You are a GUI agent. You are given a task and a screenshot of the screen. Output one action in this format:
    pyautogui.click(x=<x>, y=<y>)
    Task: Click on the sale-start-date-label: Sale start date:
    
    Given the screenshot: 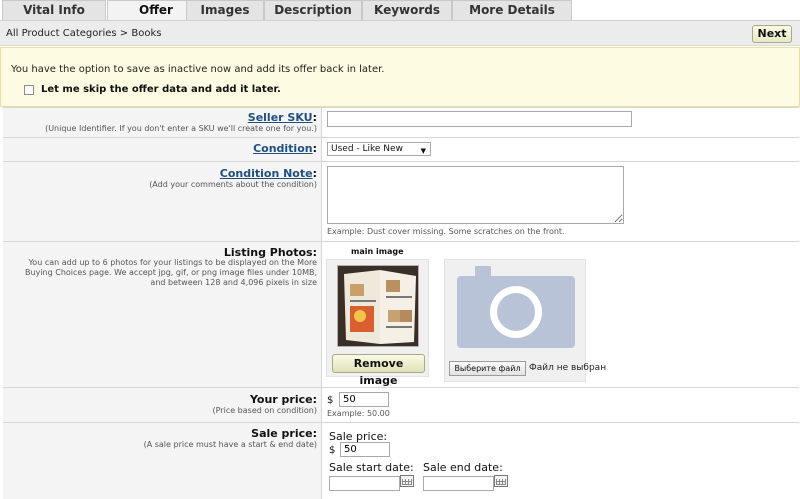 What is the action you would take?
    pyautogui.click(x=371, y=467)
    